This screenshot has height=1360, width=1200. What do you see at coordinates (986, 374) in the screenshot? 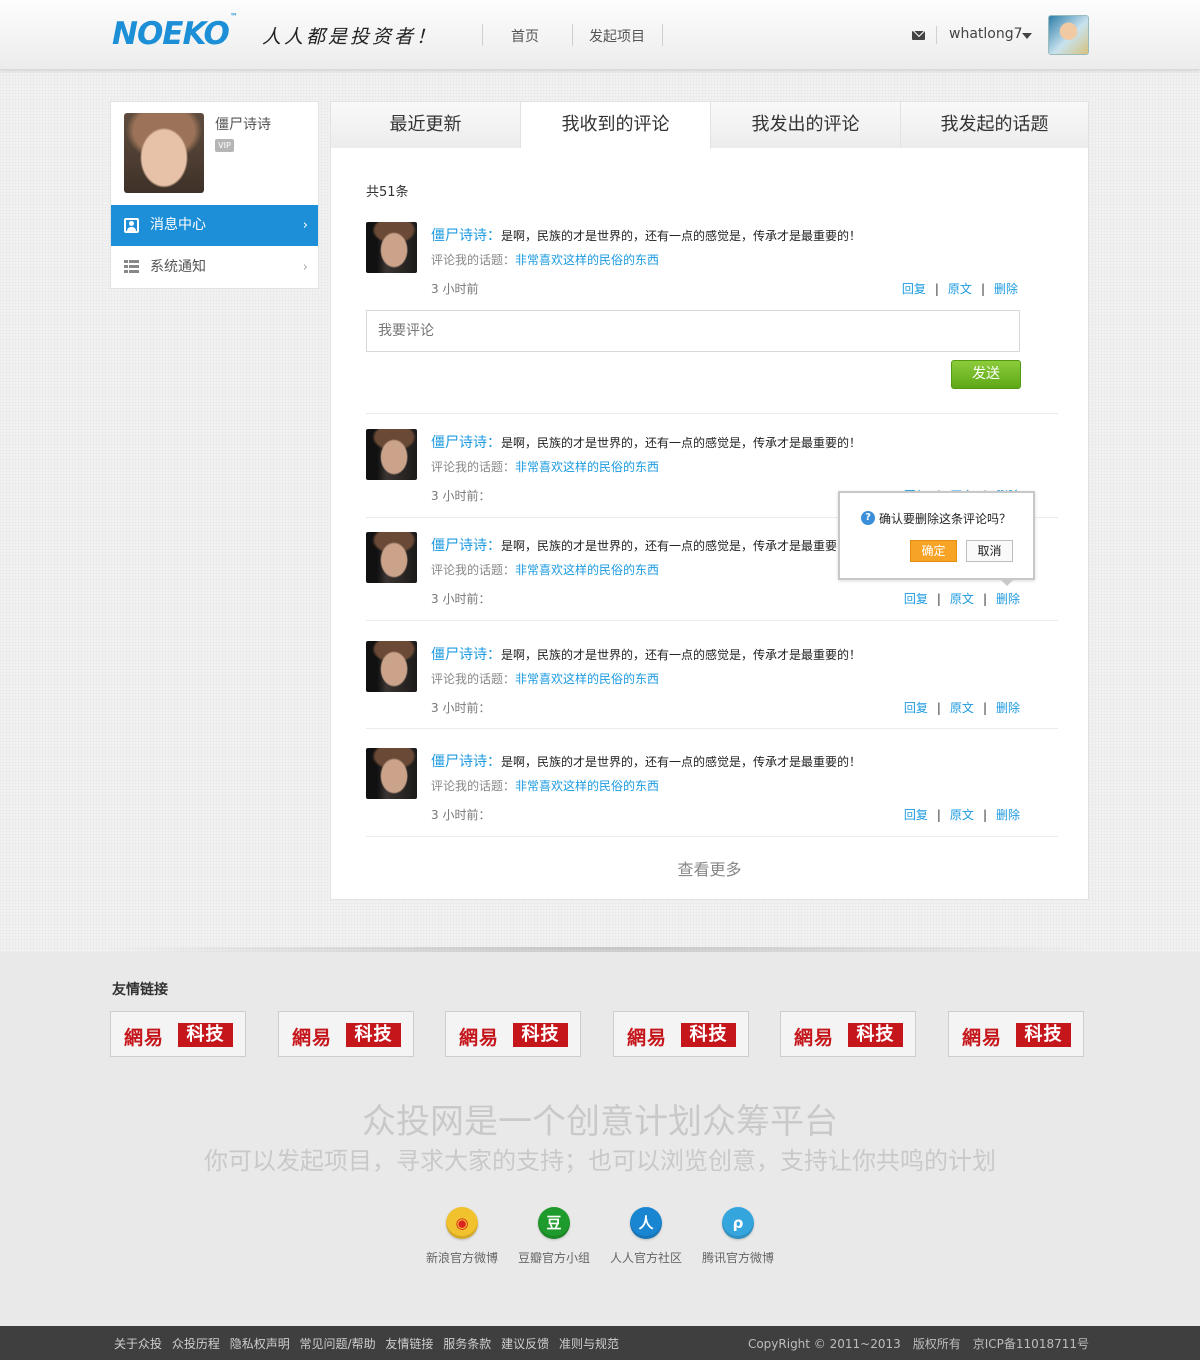
I see `send-button: 发送` at bounding box center [986, 374].